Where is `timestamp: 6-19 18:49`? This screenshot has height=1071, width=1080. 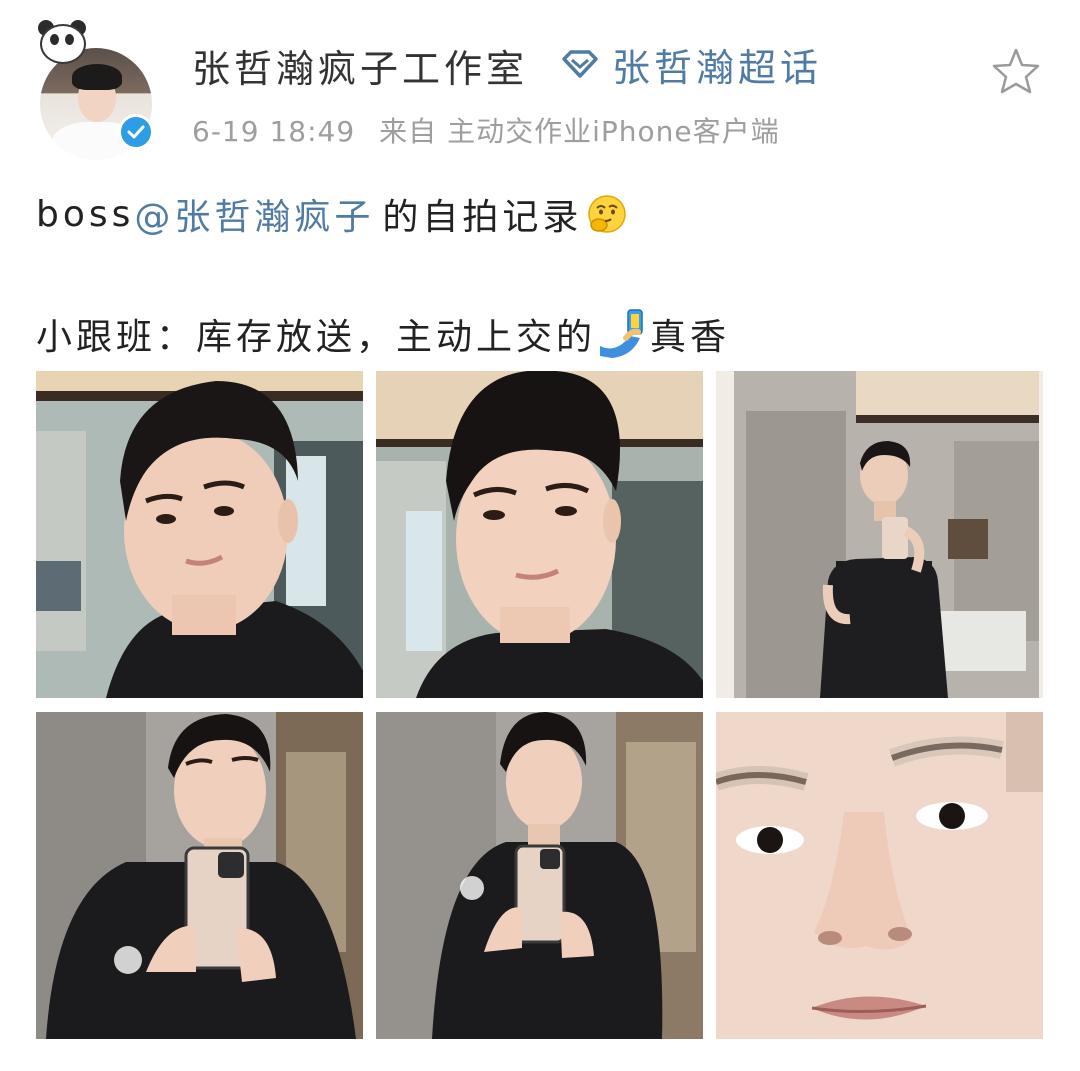
timestamp: 6-19 18:49 is located at coordinates (274, 131).